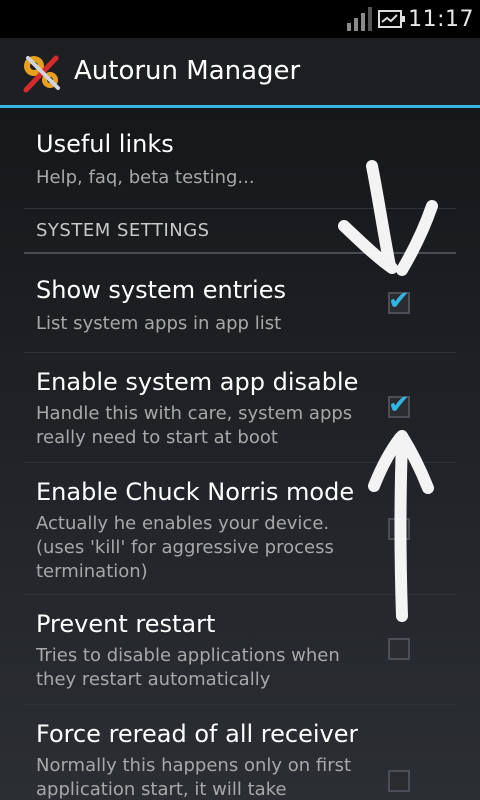  Describe the element at coordinates (360, 19) in the screenshot. I see `signal-strength-icon` at that location.